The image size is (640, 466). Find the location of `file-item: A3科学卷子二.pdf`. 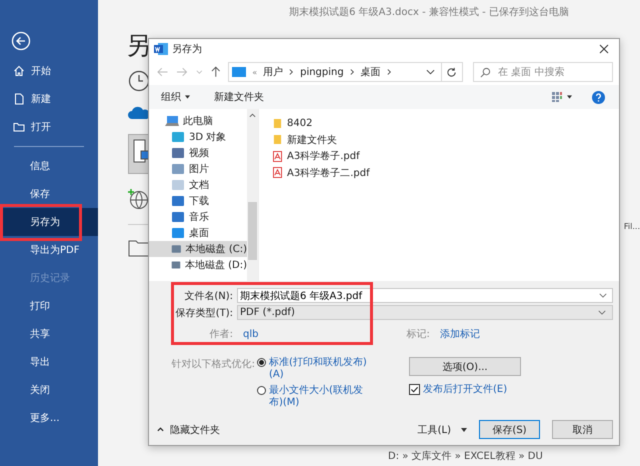

file-item: A3科学卷子二.pdf is located at coordinates (446, 172).